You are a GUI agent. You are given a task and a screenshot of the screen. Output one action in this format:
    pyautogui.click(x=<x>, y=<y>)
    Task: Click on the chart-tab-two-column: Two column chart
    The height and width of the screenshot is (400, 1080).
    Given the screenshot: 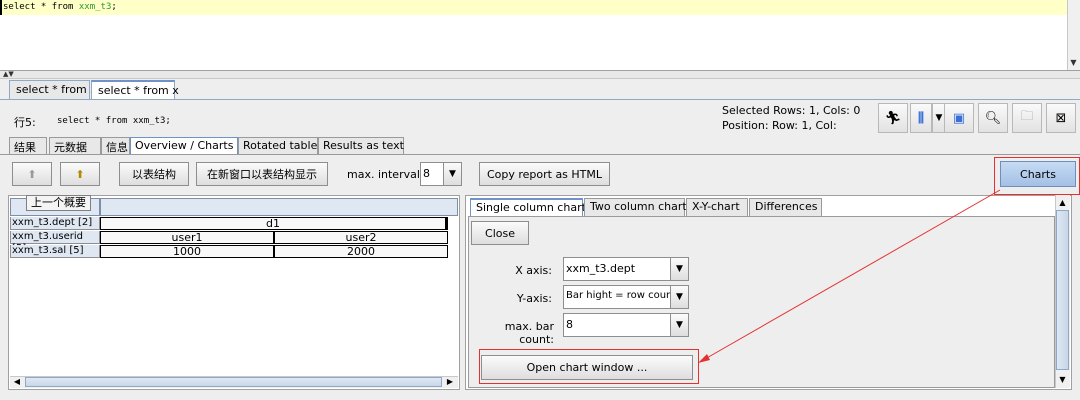 What is the action you would take?
    pyautogui.click(x=635, y=207)
    